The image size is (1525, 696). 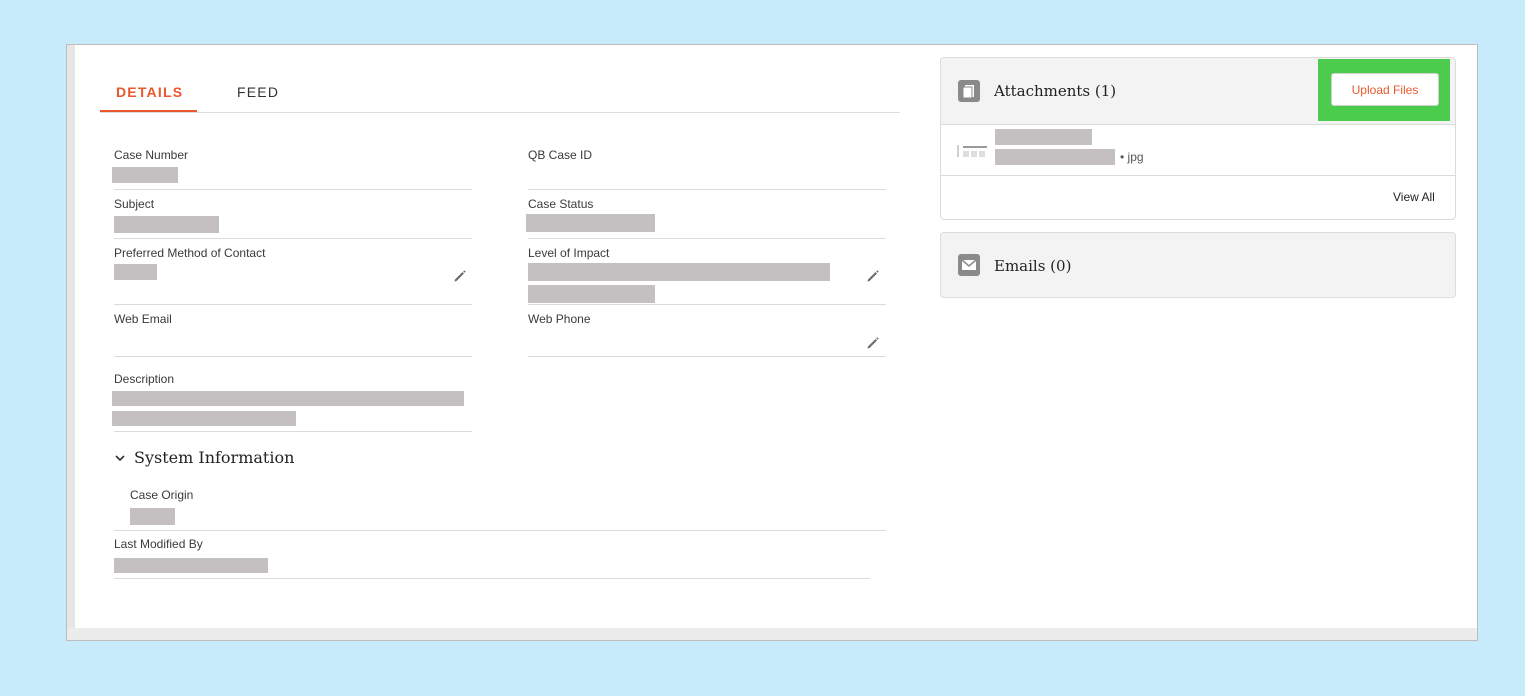 I want to click on description-label: Description, so click(x=144, y=379).